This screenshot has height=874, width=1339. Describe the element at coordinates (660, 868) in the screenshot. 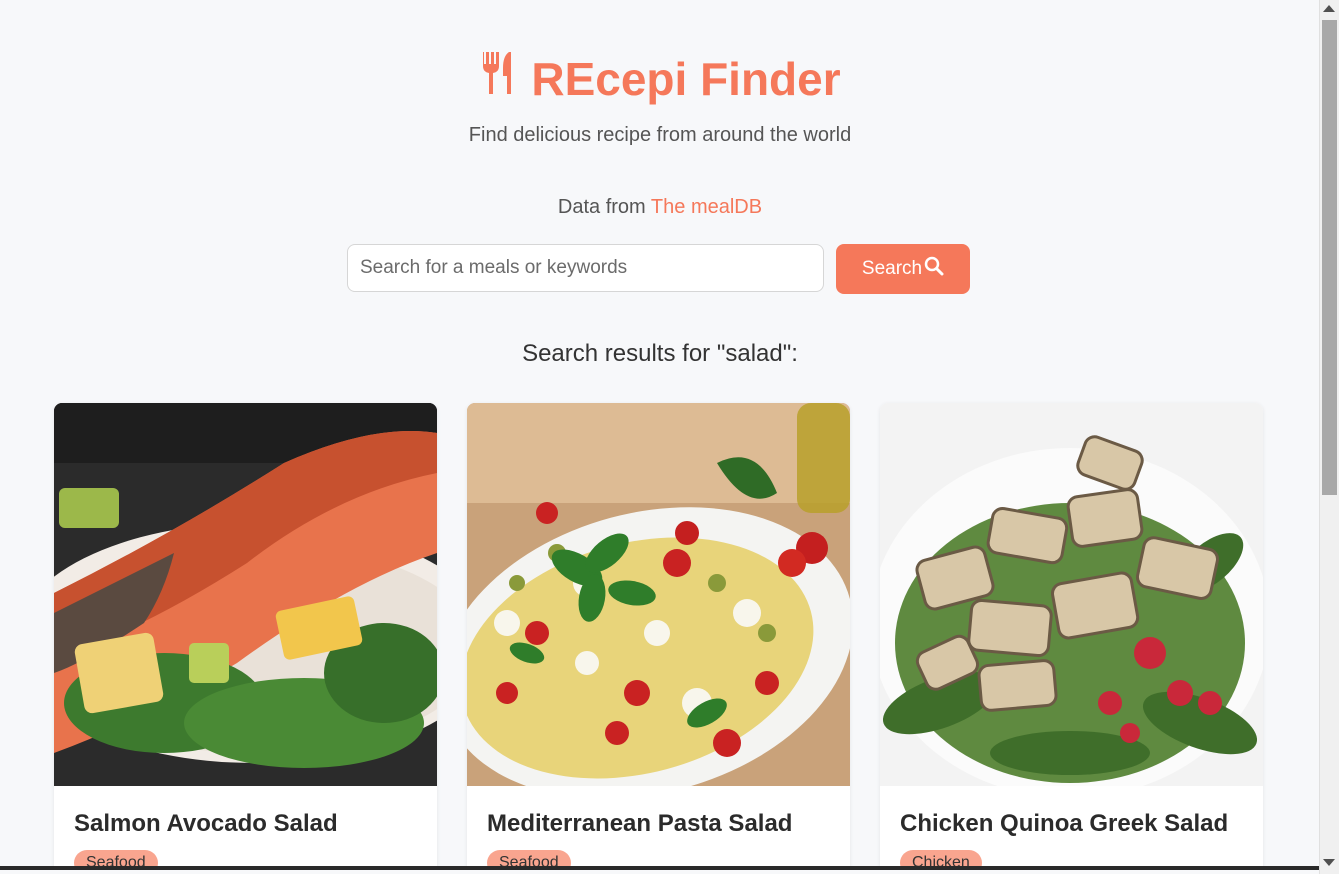

I see `window-bottom-edge` at that location.